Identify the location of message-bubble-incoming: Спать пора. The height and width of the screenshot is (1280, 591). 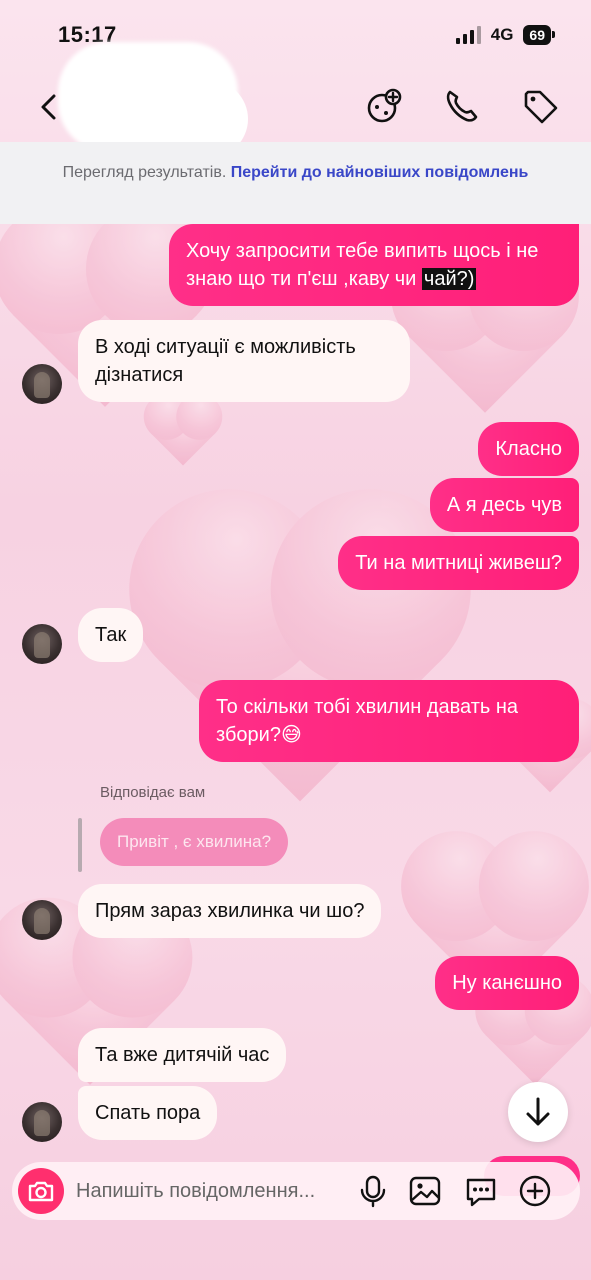
(148, 1113).